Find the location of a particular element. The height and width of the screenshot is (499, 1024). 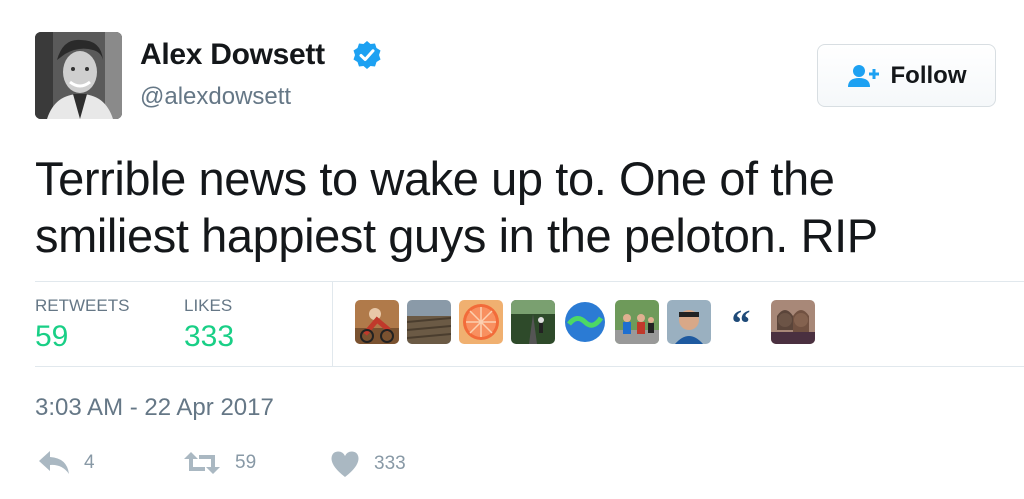

liker-avatar-globe is located at coordinates (585, 322).